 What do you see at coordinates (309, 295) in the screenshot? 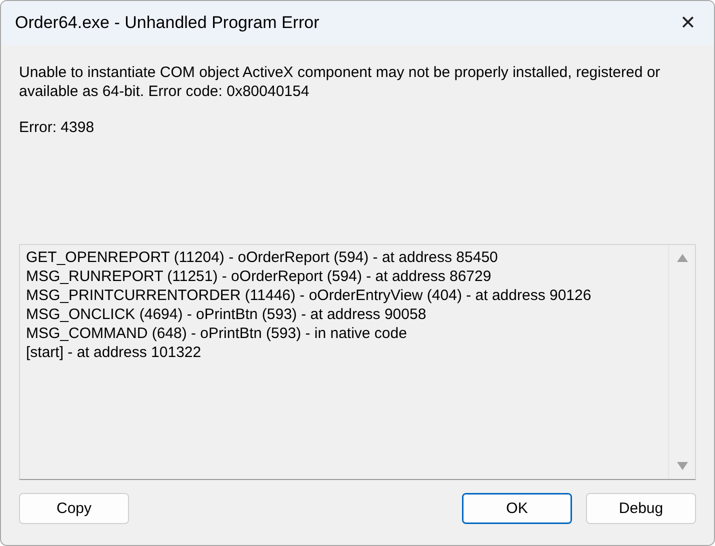
I see `stack-trace-line: MSG_PRINTCURRENTORDER (11446) - oOrderEntryView (404) - at address 90126` at bounding box center [309, 295].